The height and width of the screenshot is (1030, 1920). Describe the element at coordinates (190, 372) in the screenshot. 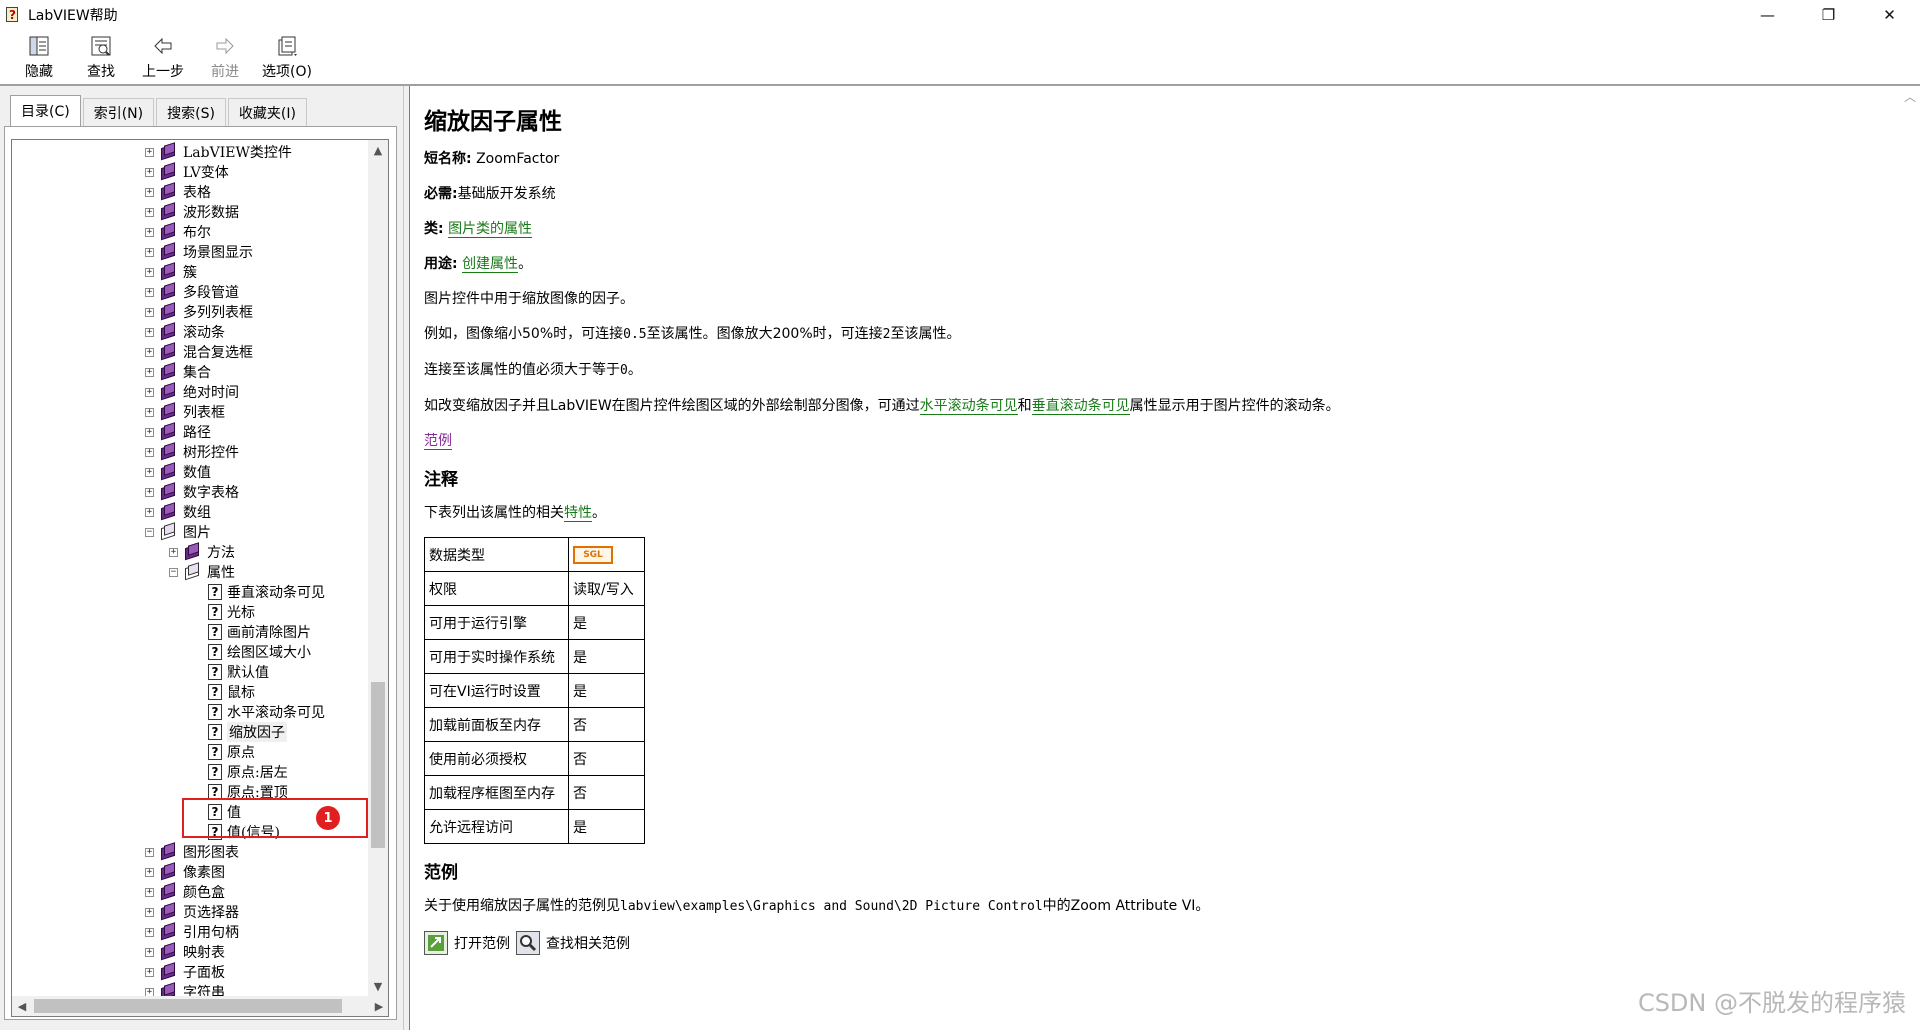

I see `tree-item: + 集合` at that location.